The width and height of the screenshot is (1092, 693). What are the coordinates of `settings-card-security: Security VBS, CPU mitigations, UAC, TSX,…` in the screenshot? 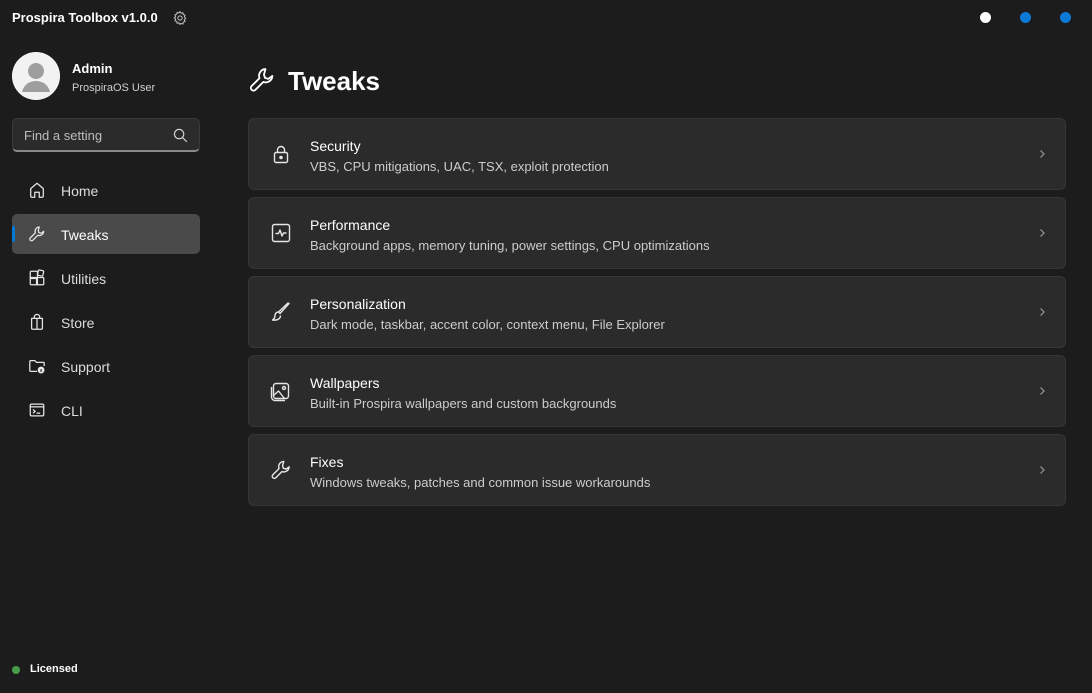 It's located at (657, 154).